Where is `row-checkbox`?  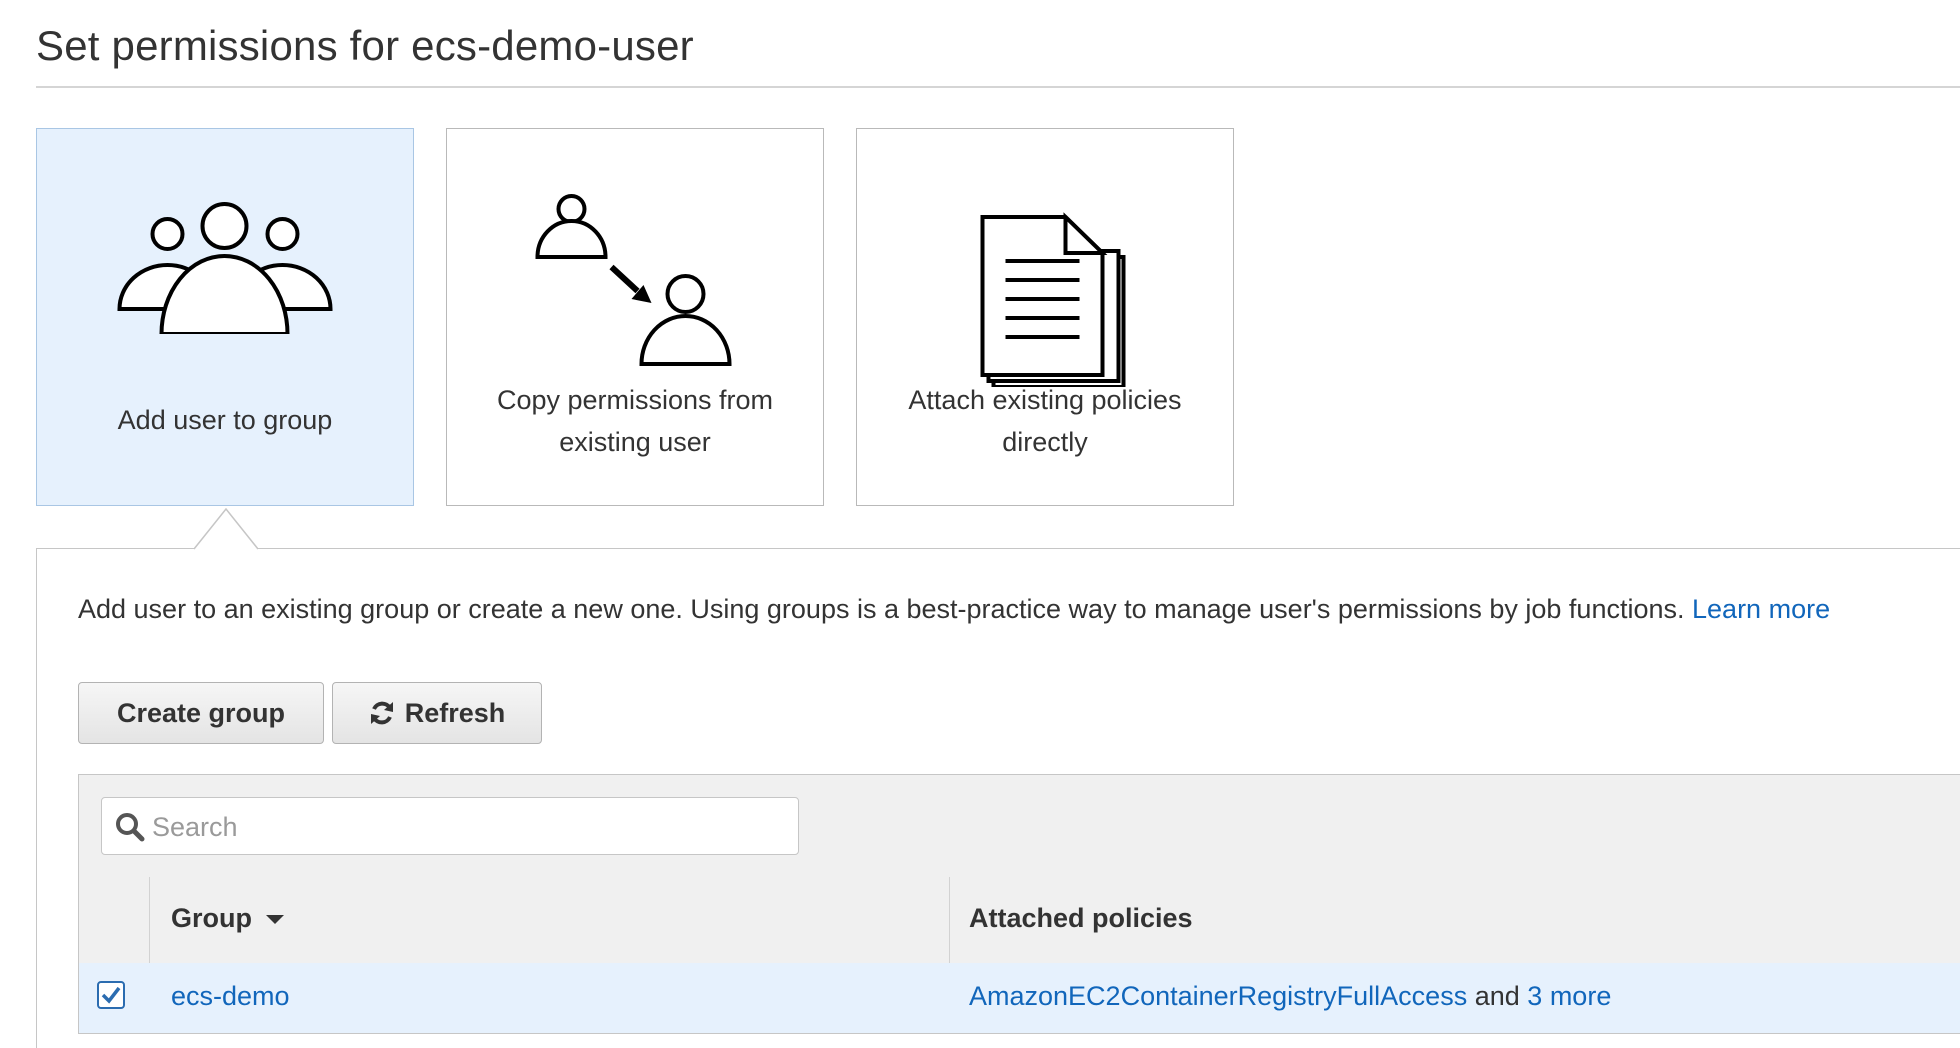
row-checkbox is located at coordinates (111, 995).